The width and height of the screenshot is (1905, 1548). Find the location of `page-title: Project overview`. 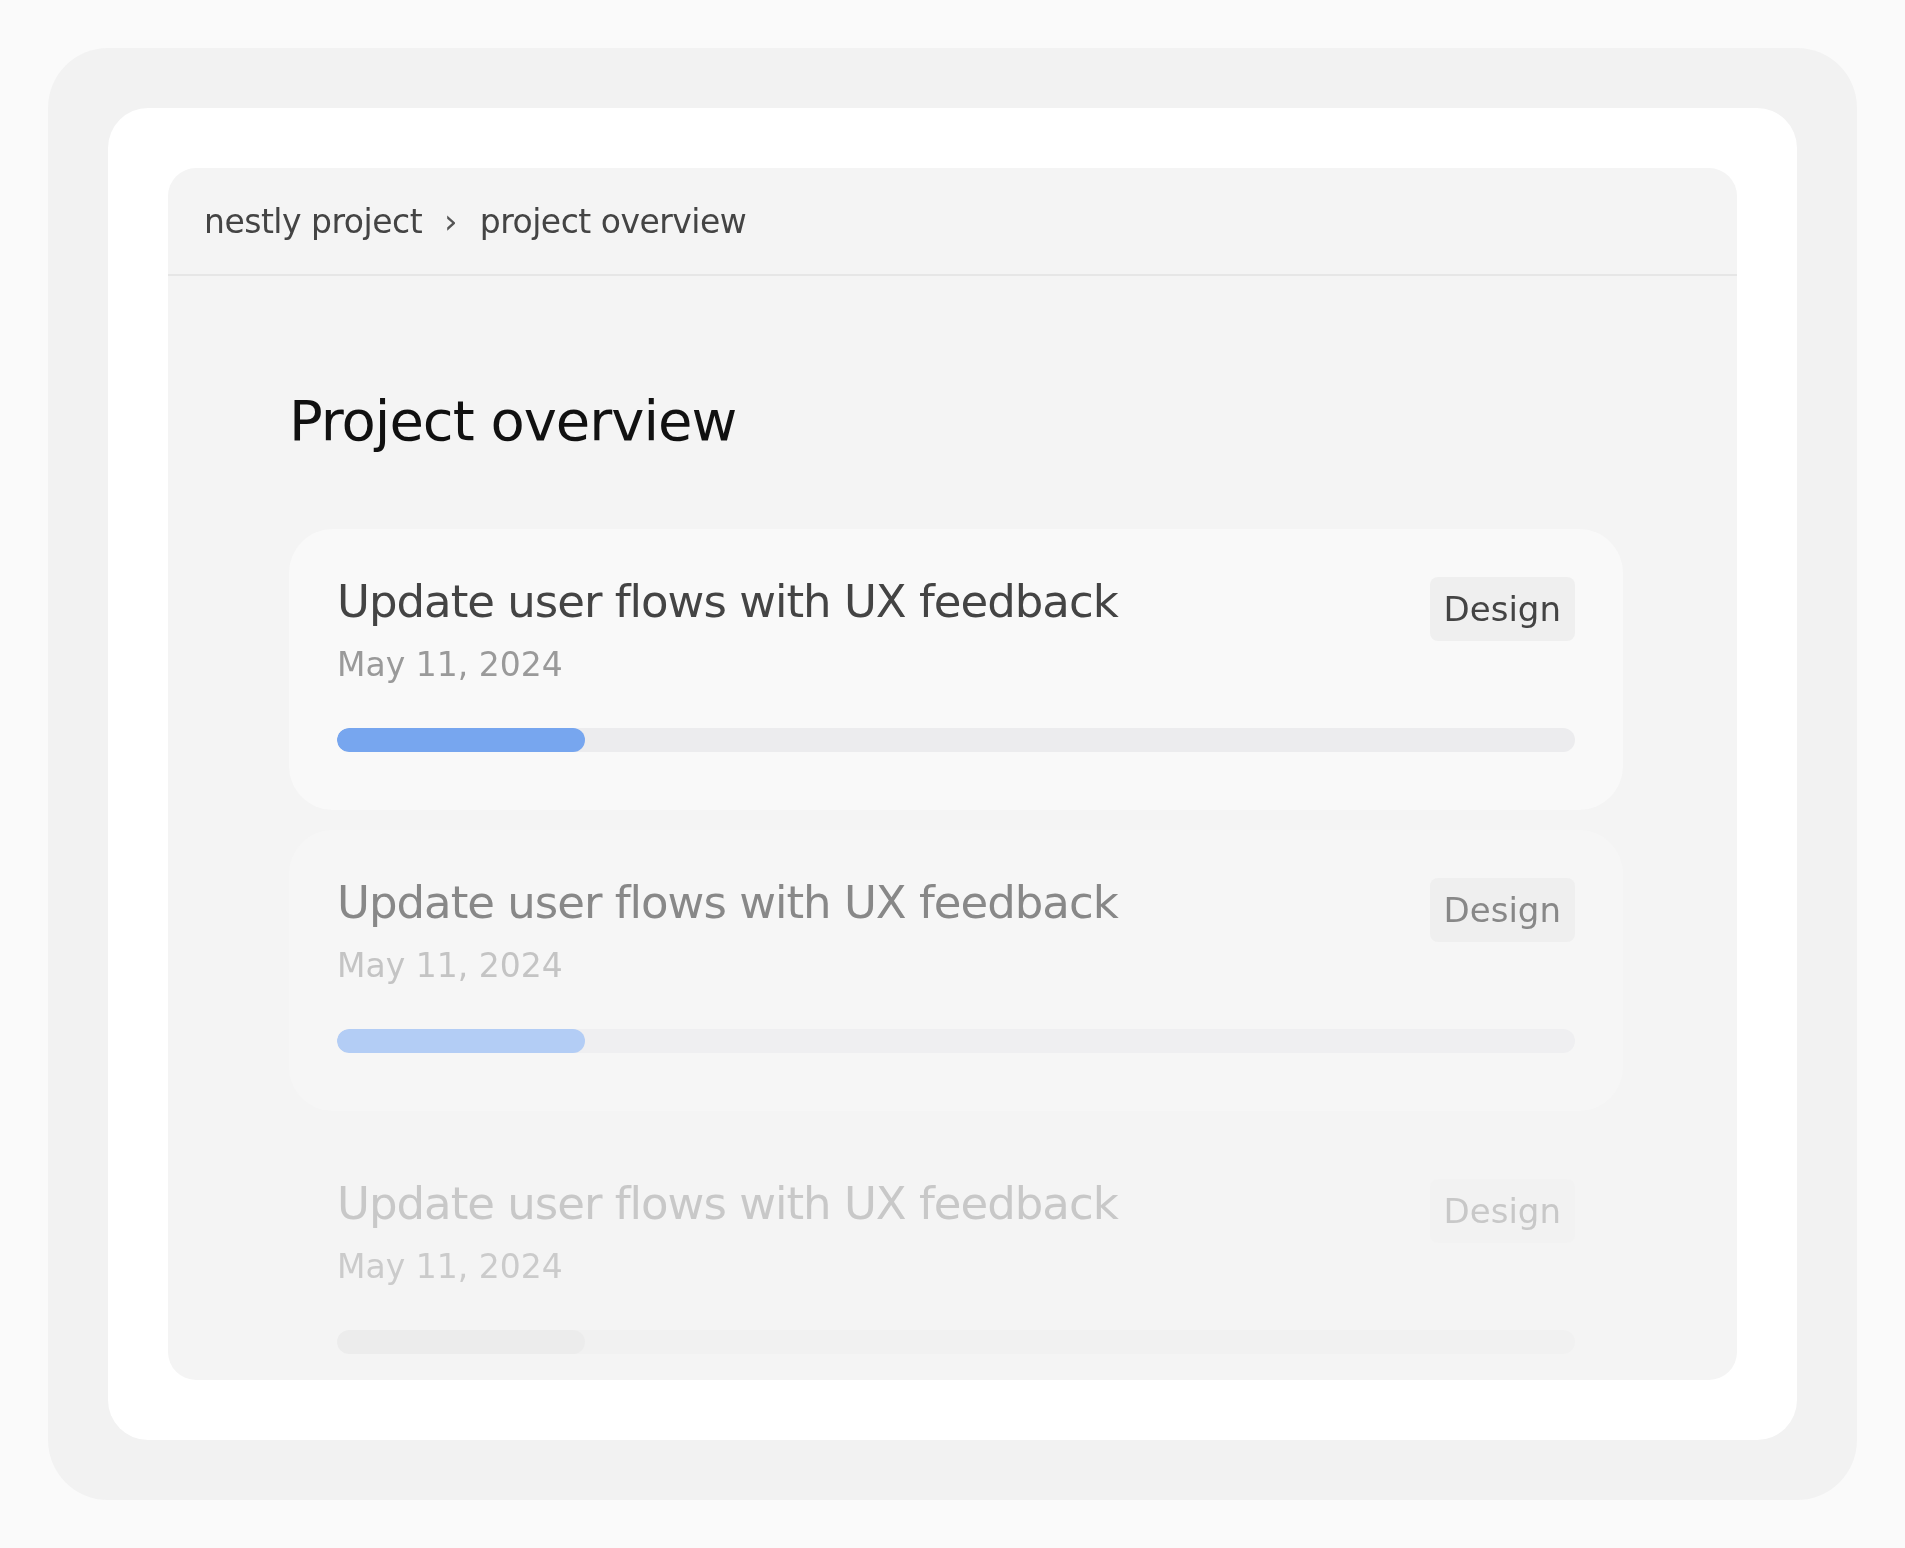

page-title: Project overview is located at coordinates (513, 420).